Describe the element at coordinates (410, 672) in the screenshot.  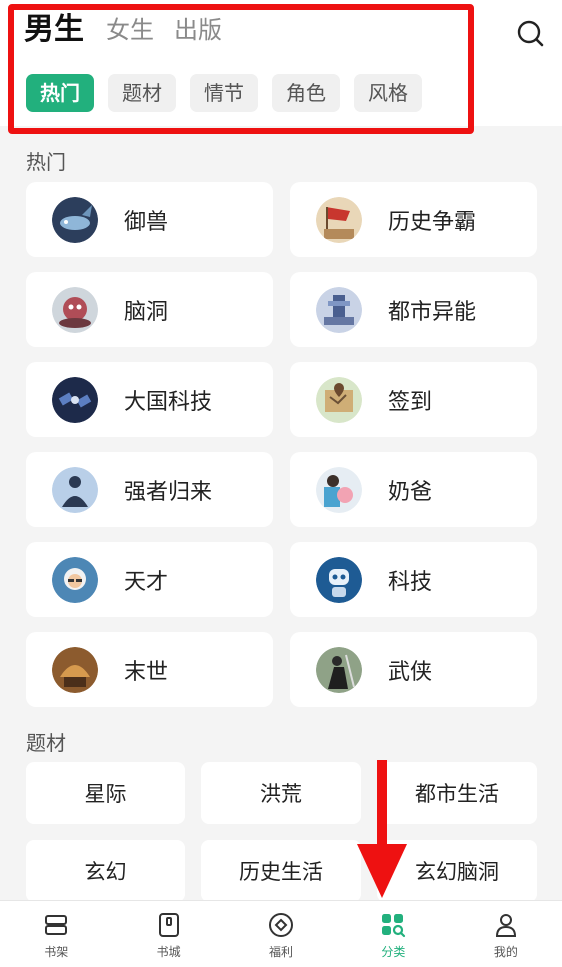
I see `category-label: 武侠` at that location.